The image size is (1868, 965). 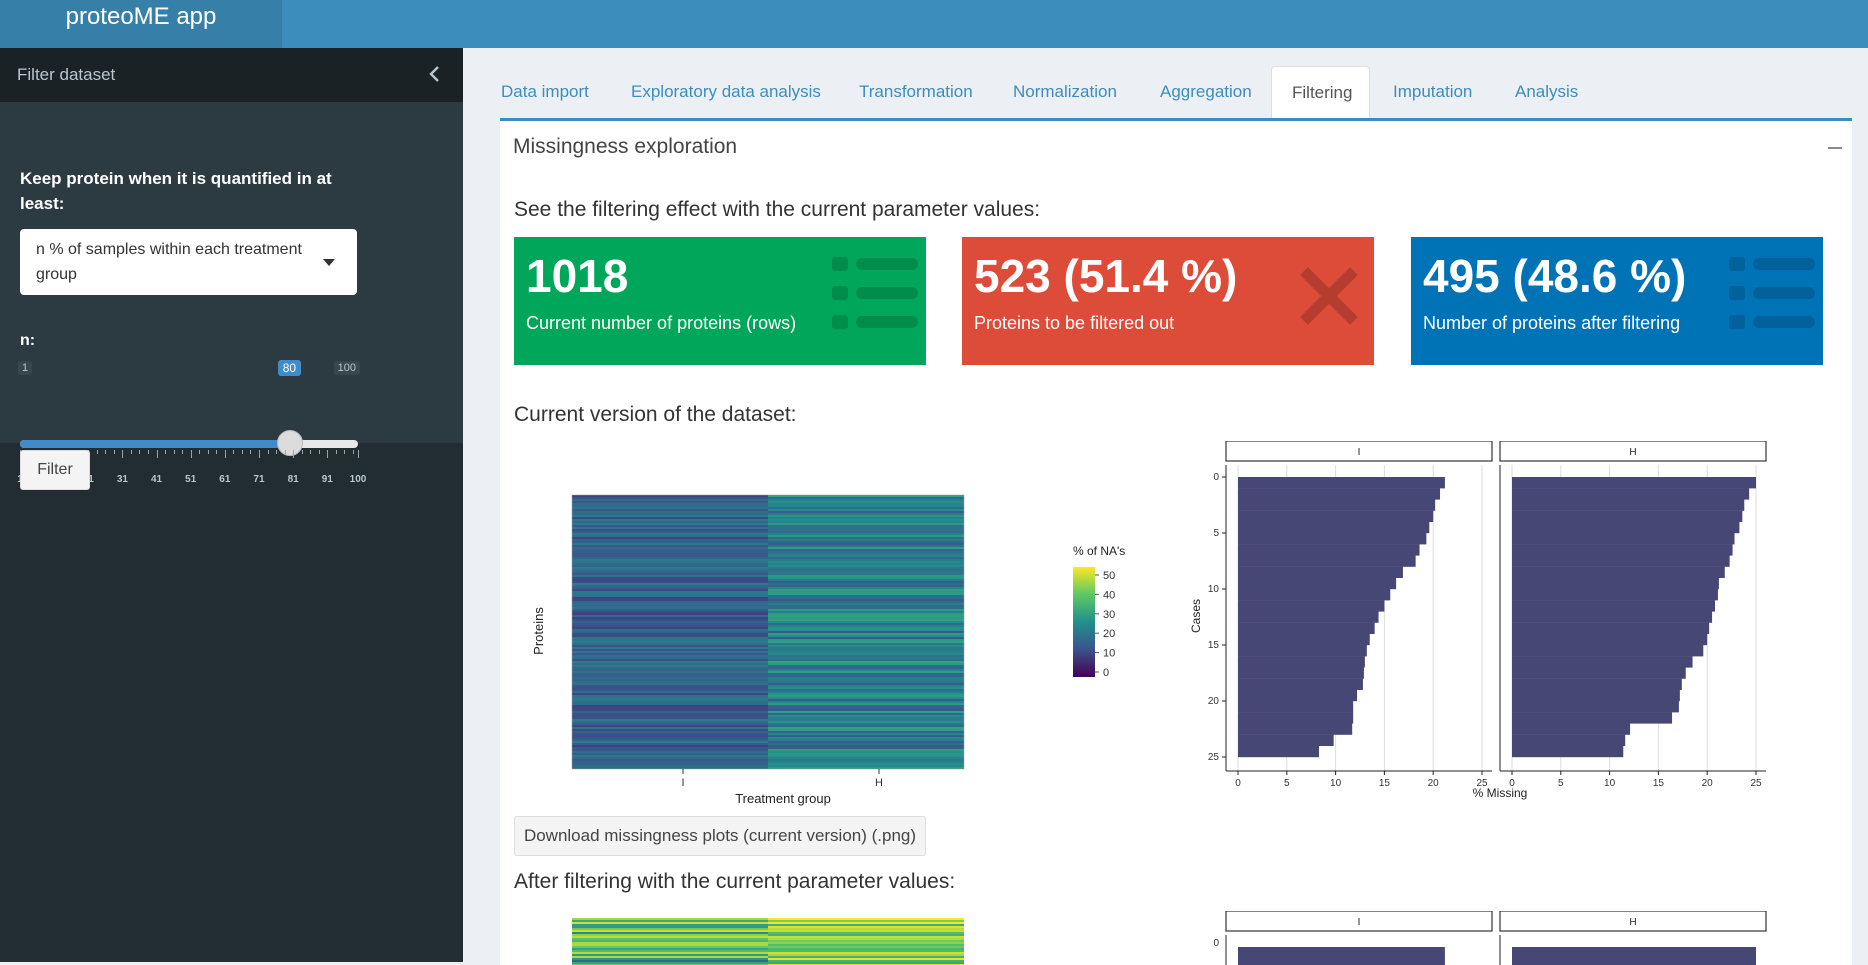 I want to click on minimize-icon, so click(x=1835, y=148).